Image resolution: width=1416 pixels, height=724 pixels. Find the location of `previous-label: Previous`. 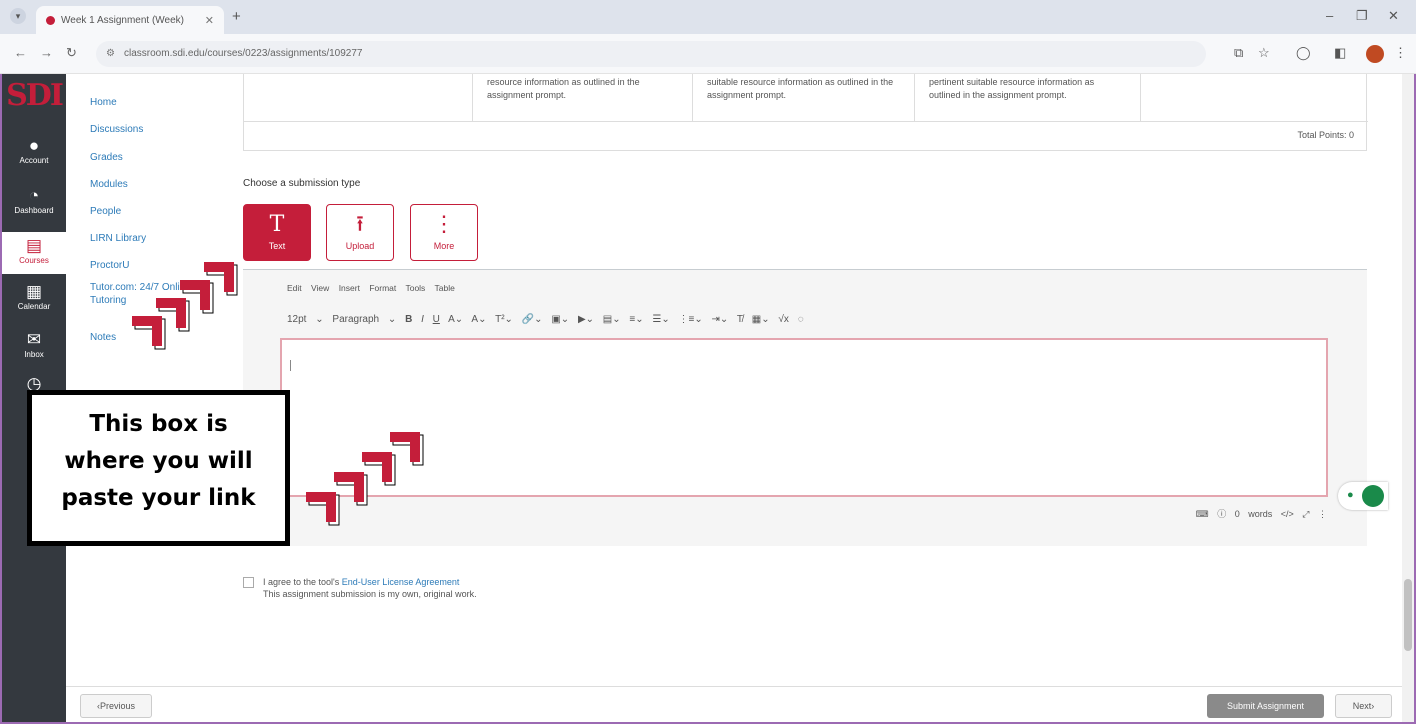

previous-label: Previous is located at coordinates (117, 706).